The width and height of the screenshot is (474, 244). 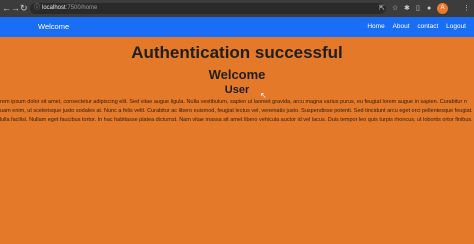 I want to click on back-icon: ←, so click(x=6, y=8).